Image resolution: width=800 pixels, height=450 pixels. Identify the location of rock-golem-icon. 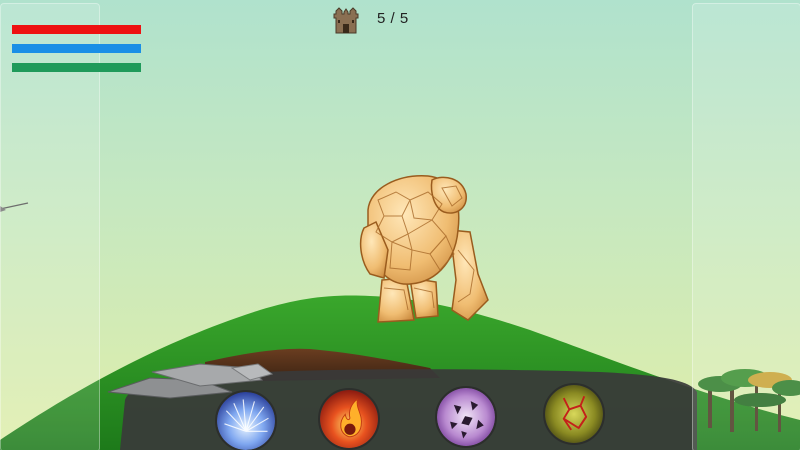
(428, 250).